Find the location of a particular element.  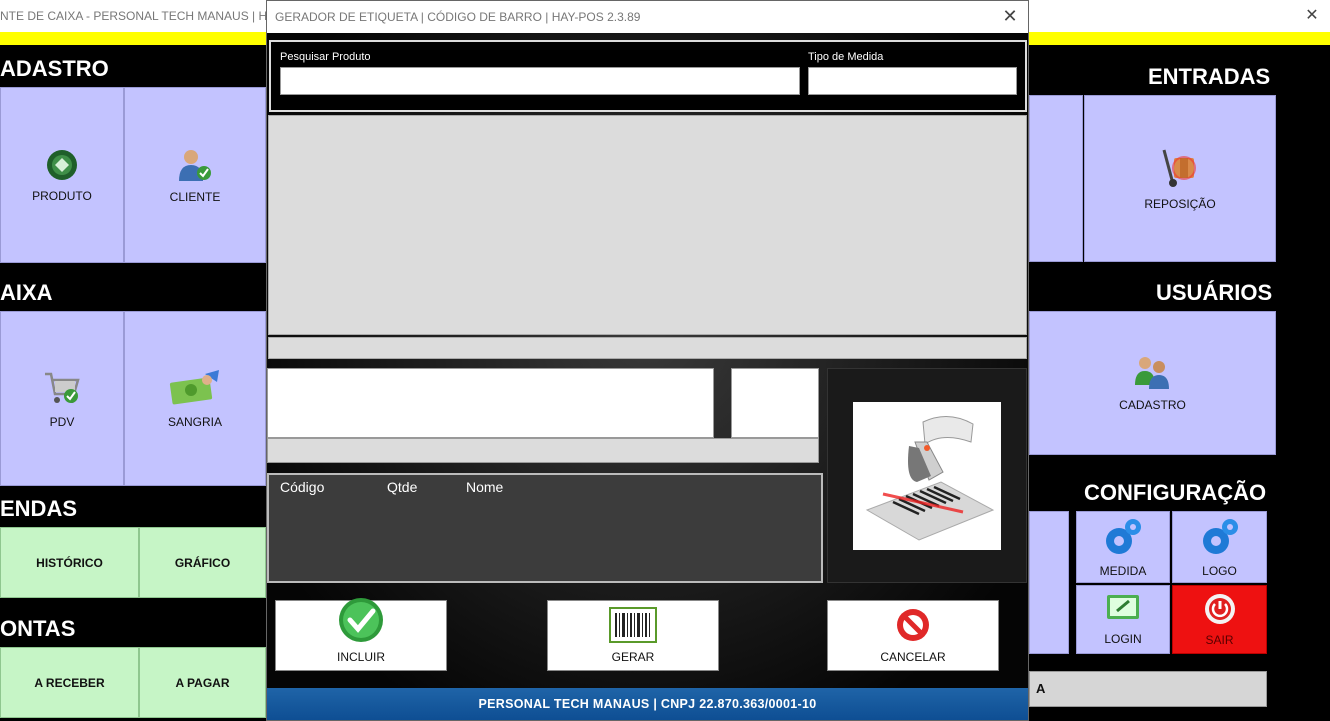

column-header-qtde: Qtde is located at coordinates (402, 487).